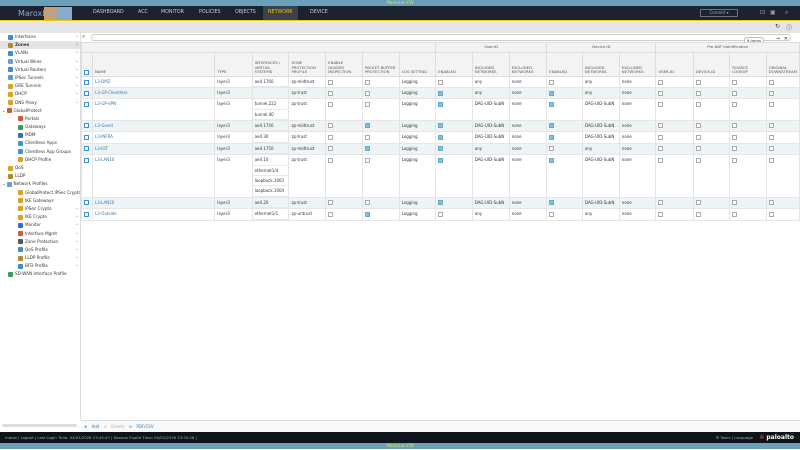  I want to click on sidebar-item-qos-profile: QoS Profile •, so click(40, 250).